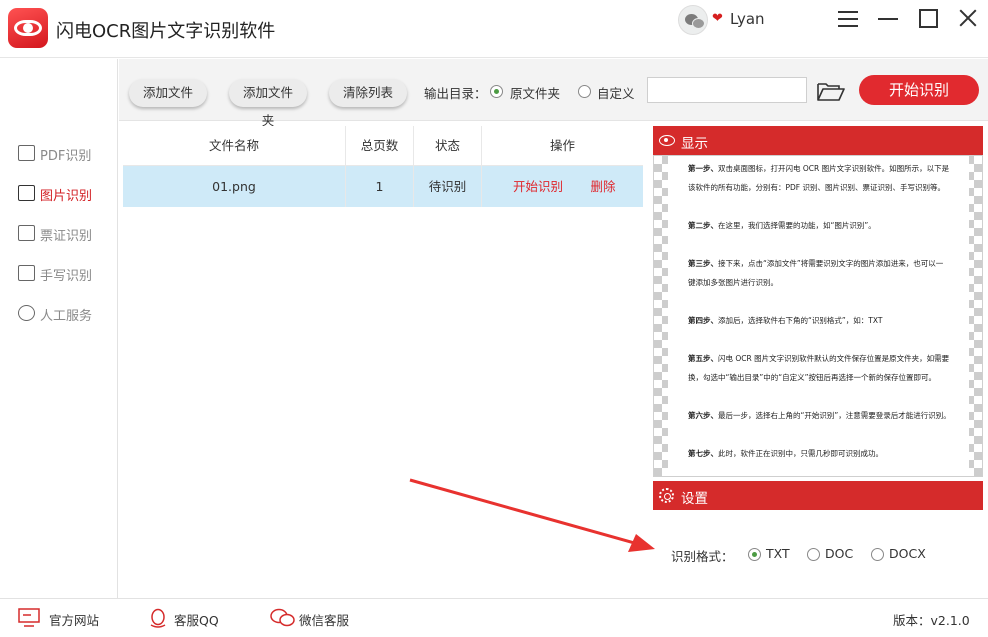 The width and height of the screenshot is (988, 637). Describe the element at coordinates (538, 186) in the screenshot. I see `row-start-link: 开始识别` at that location.